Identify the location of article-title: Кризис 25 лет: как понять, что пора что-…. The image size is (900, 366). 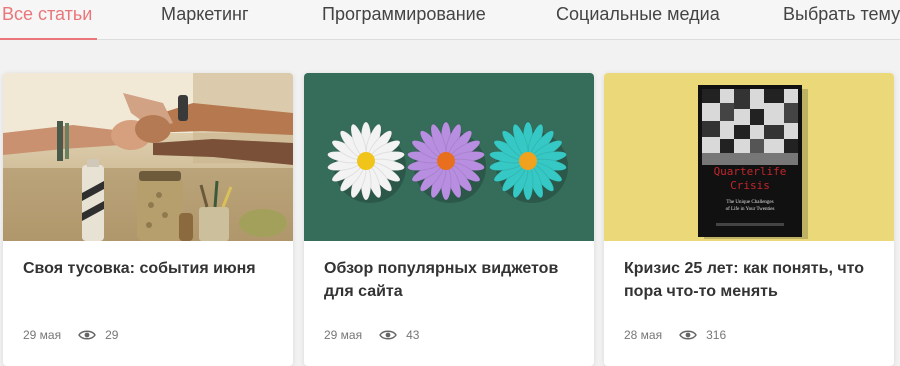
(749, 280).